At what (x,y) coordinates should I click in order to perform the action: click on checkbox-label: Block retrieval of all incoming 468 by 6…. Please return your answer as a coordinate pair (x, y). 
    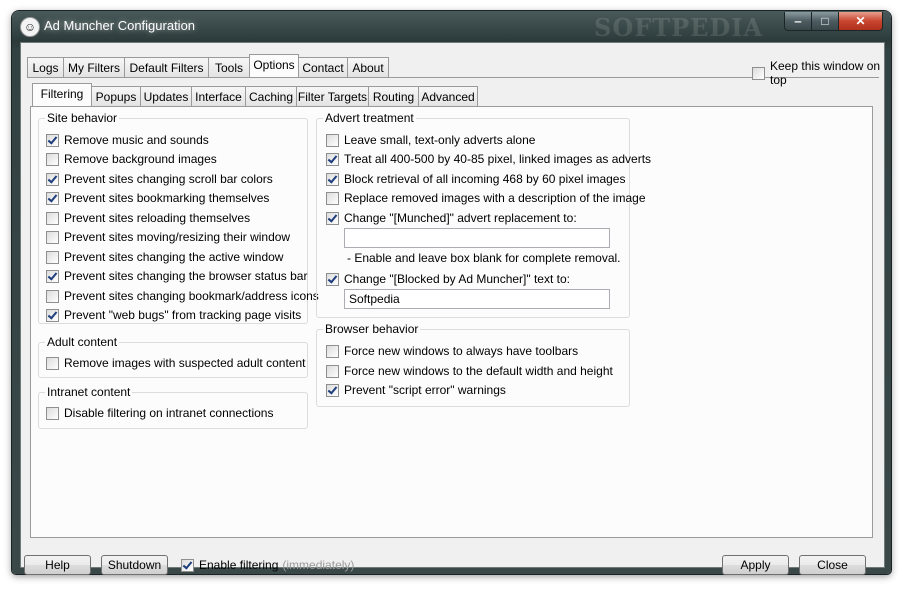
    Looking at the image, I should click on (485, 179).